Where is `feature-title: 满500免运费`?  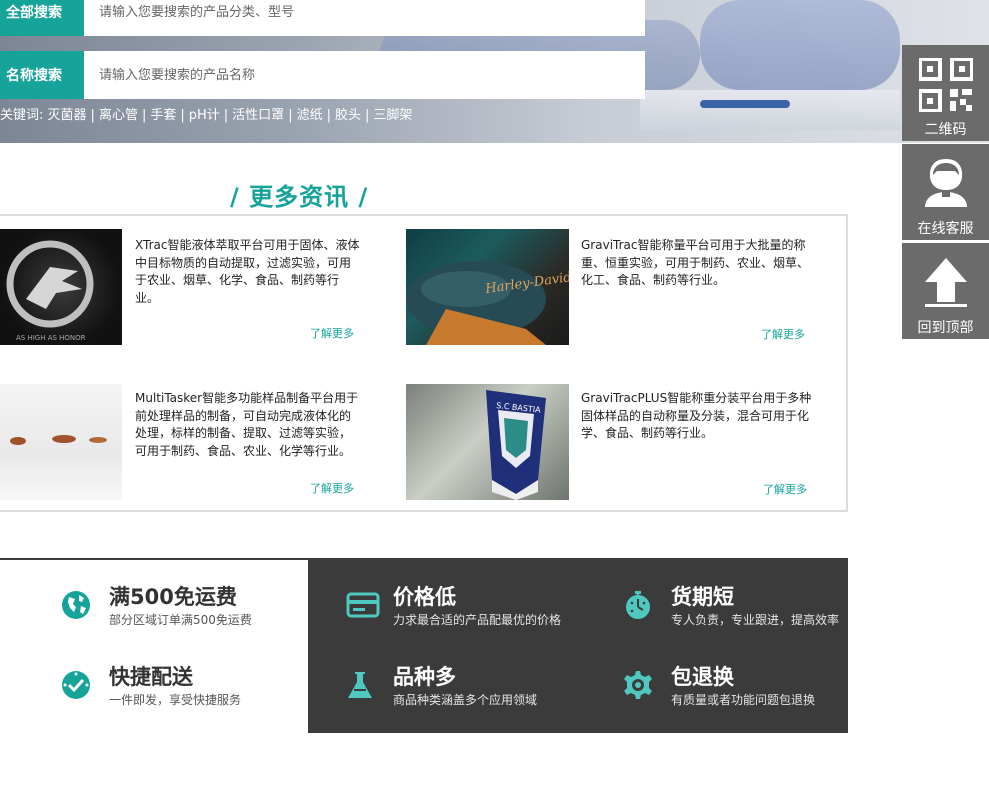
feature-title: 满500免运费 is located at coordinates (173, 597).